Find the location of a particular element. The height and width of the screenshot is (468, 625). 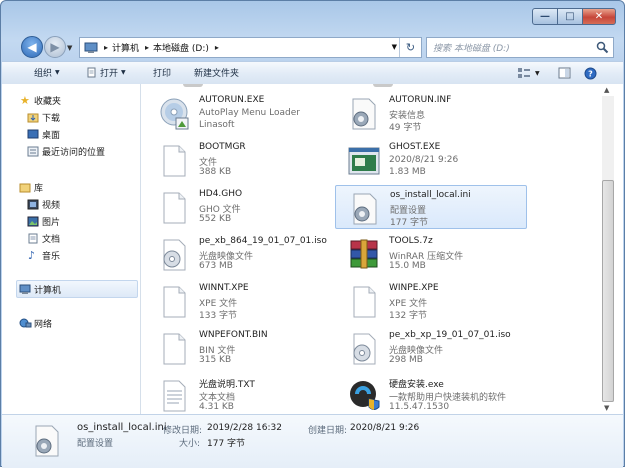

file-type: AutoPlay Menu Loader is located at coordinates (249, 113).